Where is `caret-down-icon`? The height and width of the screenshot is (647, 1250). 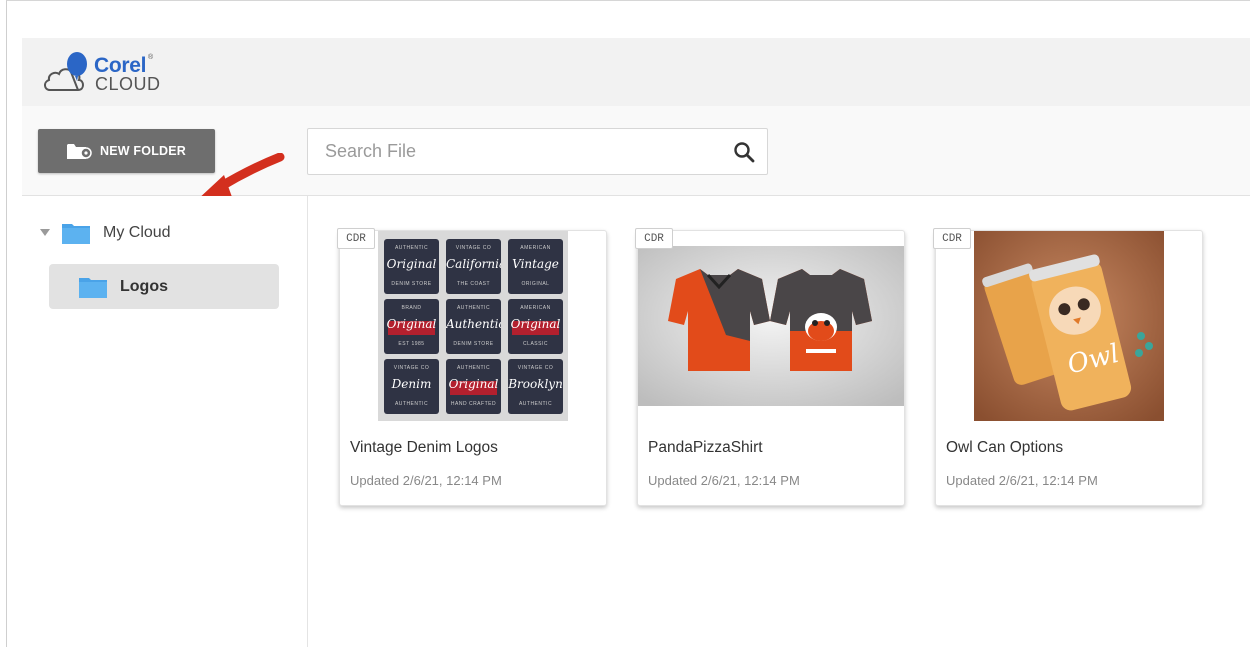 caret-down-icon is located at coordinates (45, 233).